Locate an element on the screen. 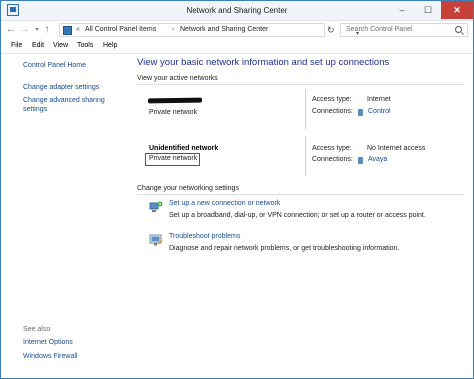  network-1-connection-link: Control is located at coordinates (379, 111).